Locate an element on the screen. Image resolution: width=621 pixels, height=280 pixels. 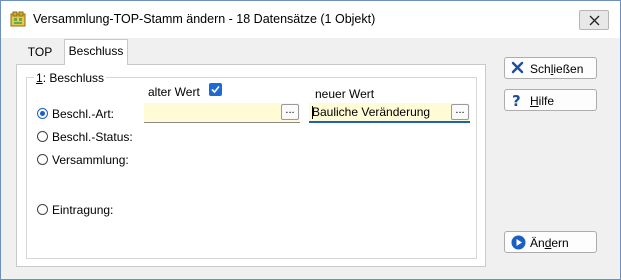
window-close-button is located at coordinates (594, 20).